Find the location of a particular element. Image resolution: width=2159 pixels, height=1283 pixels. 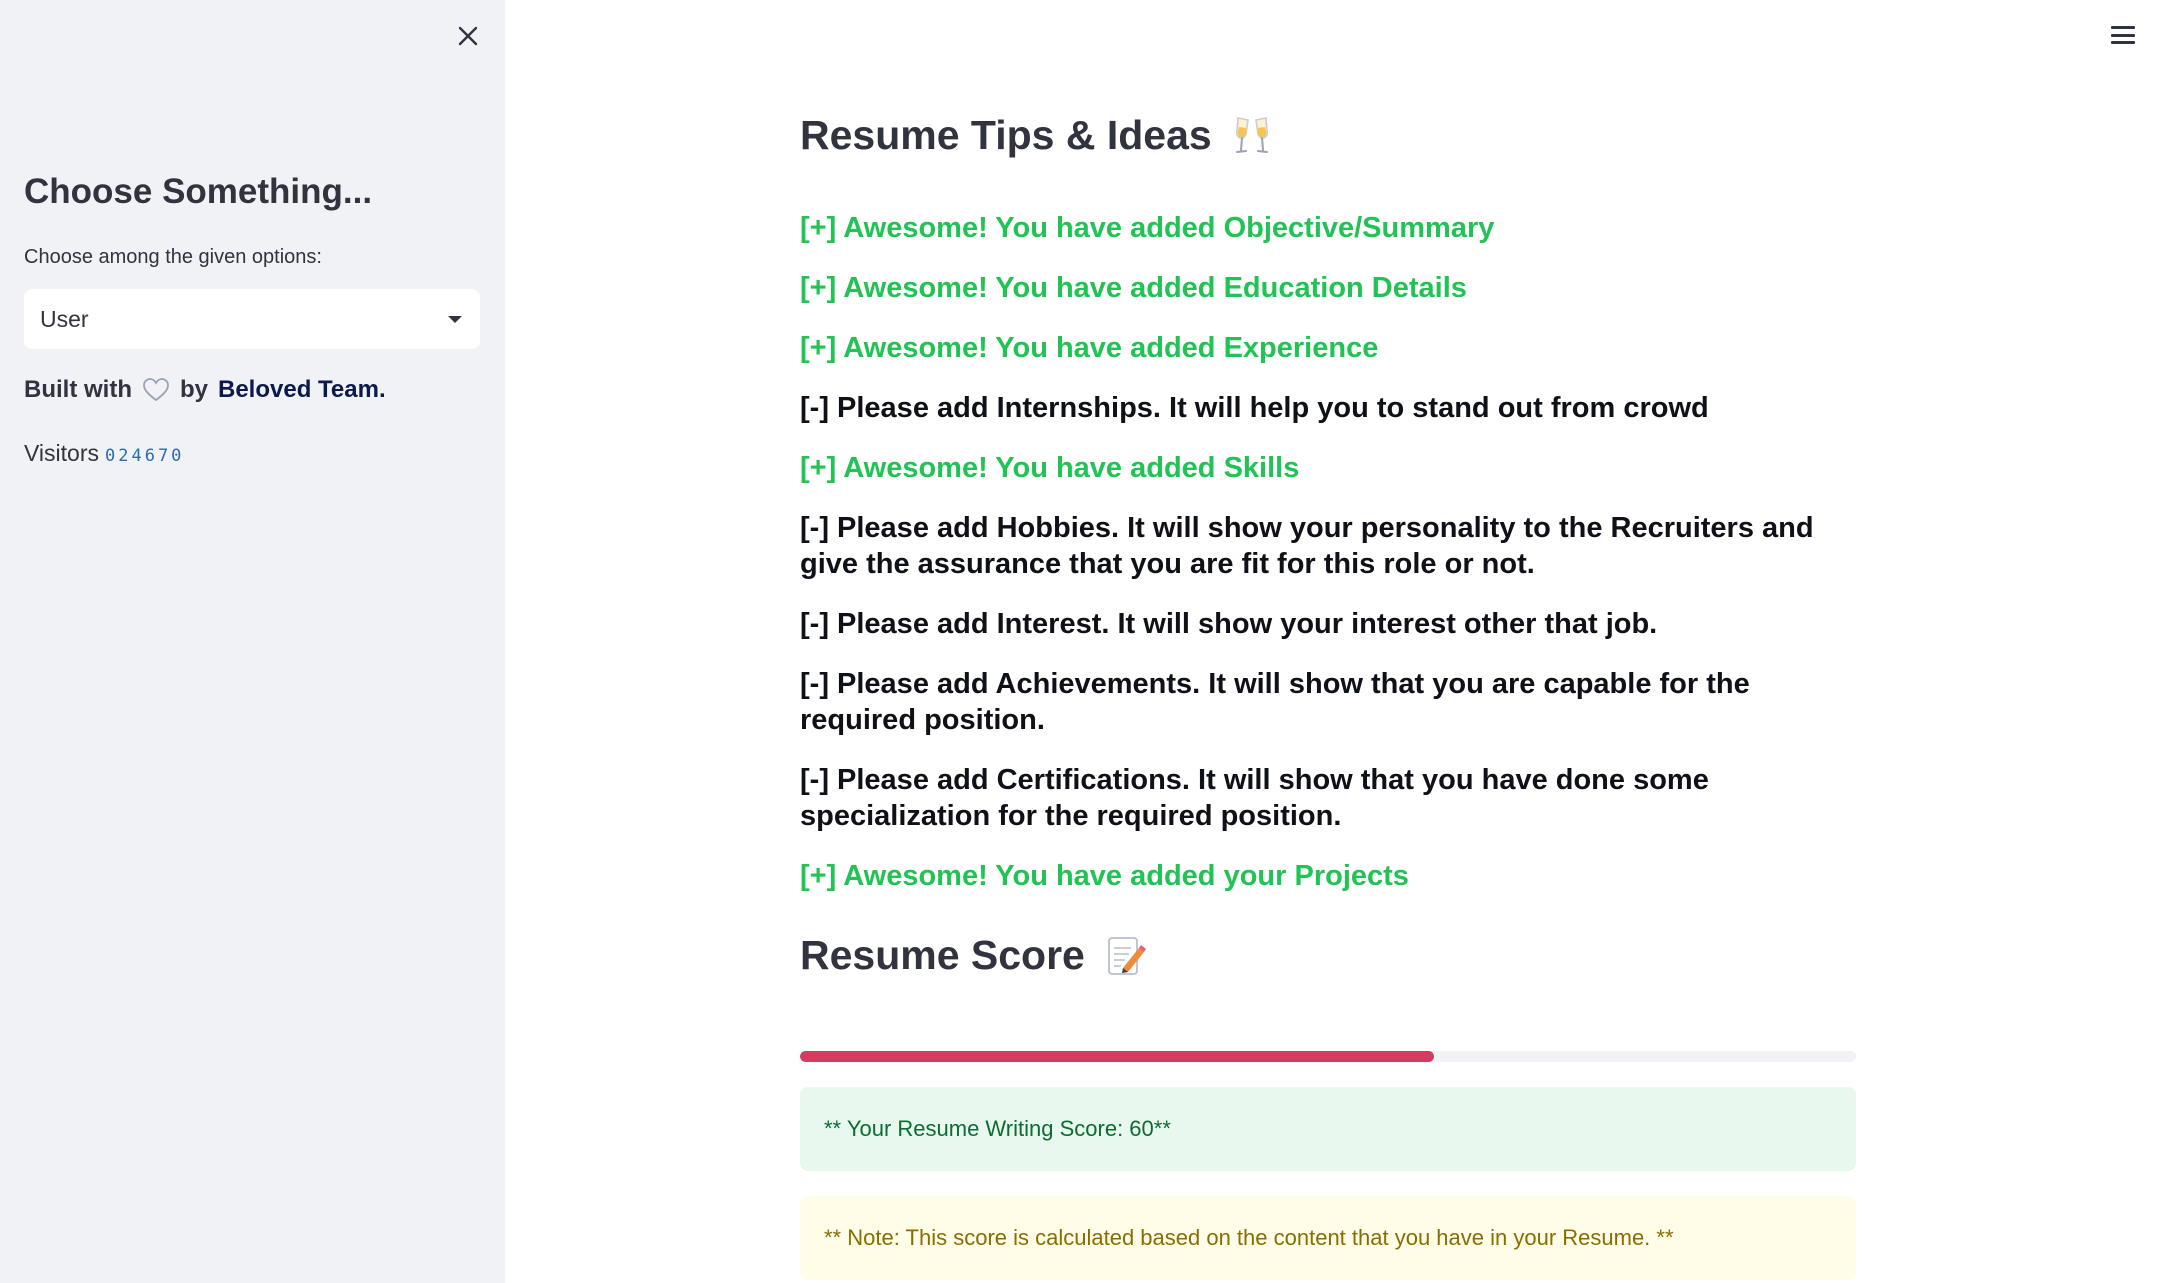

heart-icon is located at coordinates (156, 390).